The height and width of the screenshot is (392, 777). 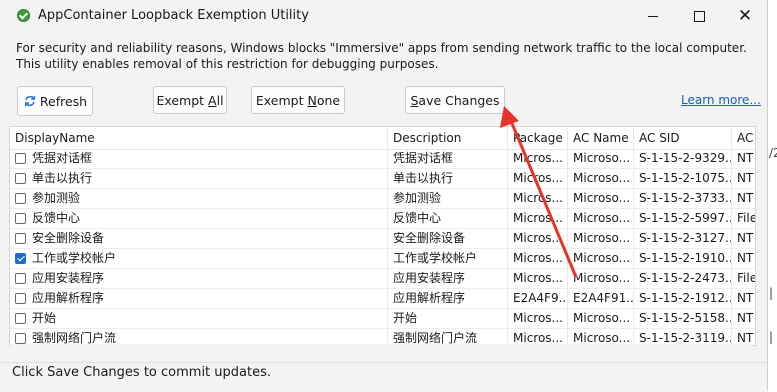 What do you see at coordinates (199, 198) in the screenshot?
I see `cell-displayname: 参加测验` at bounding box center [199, 198].